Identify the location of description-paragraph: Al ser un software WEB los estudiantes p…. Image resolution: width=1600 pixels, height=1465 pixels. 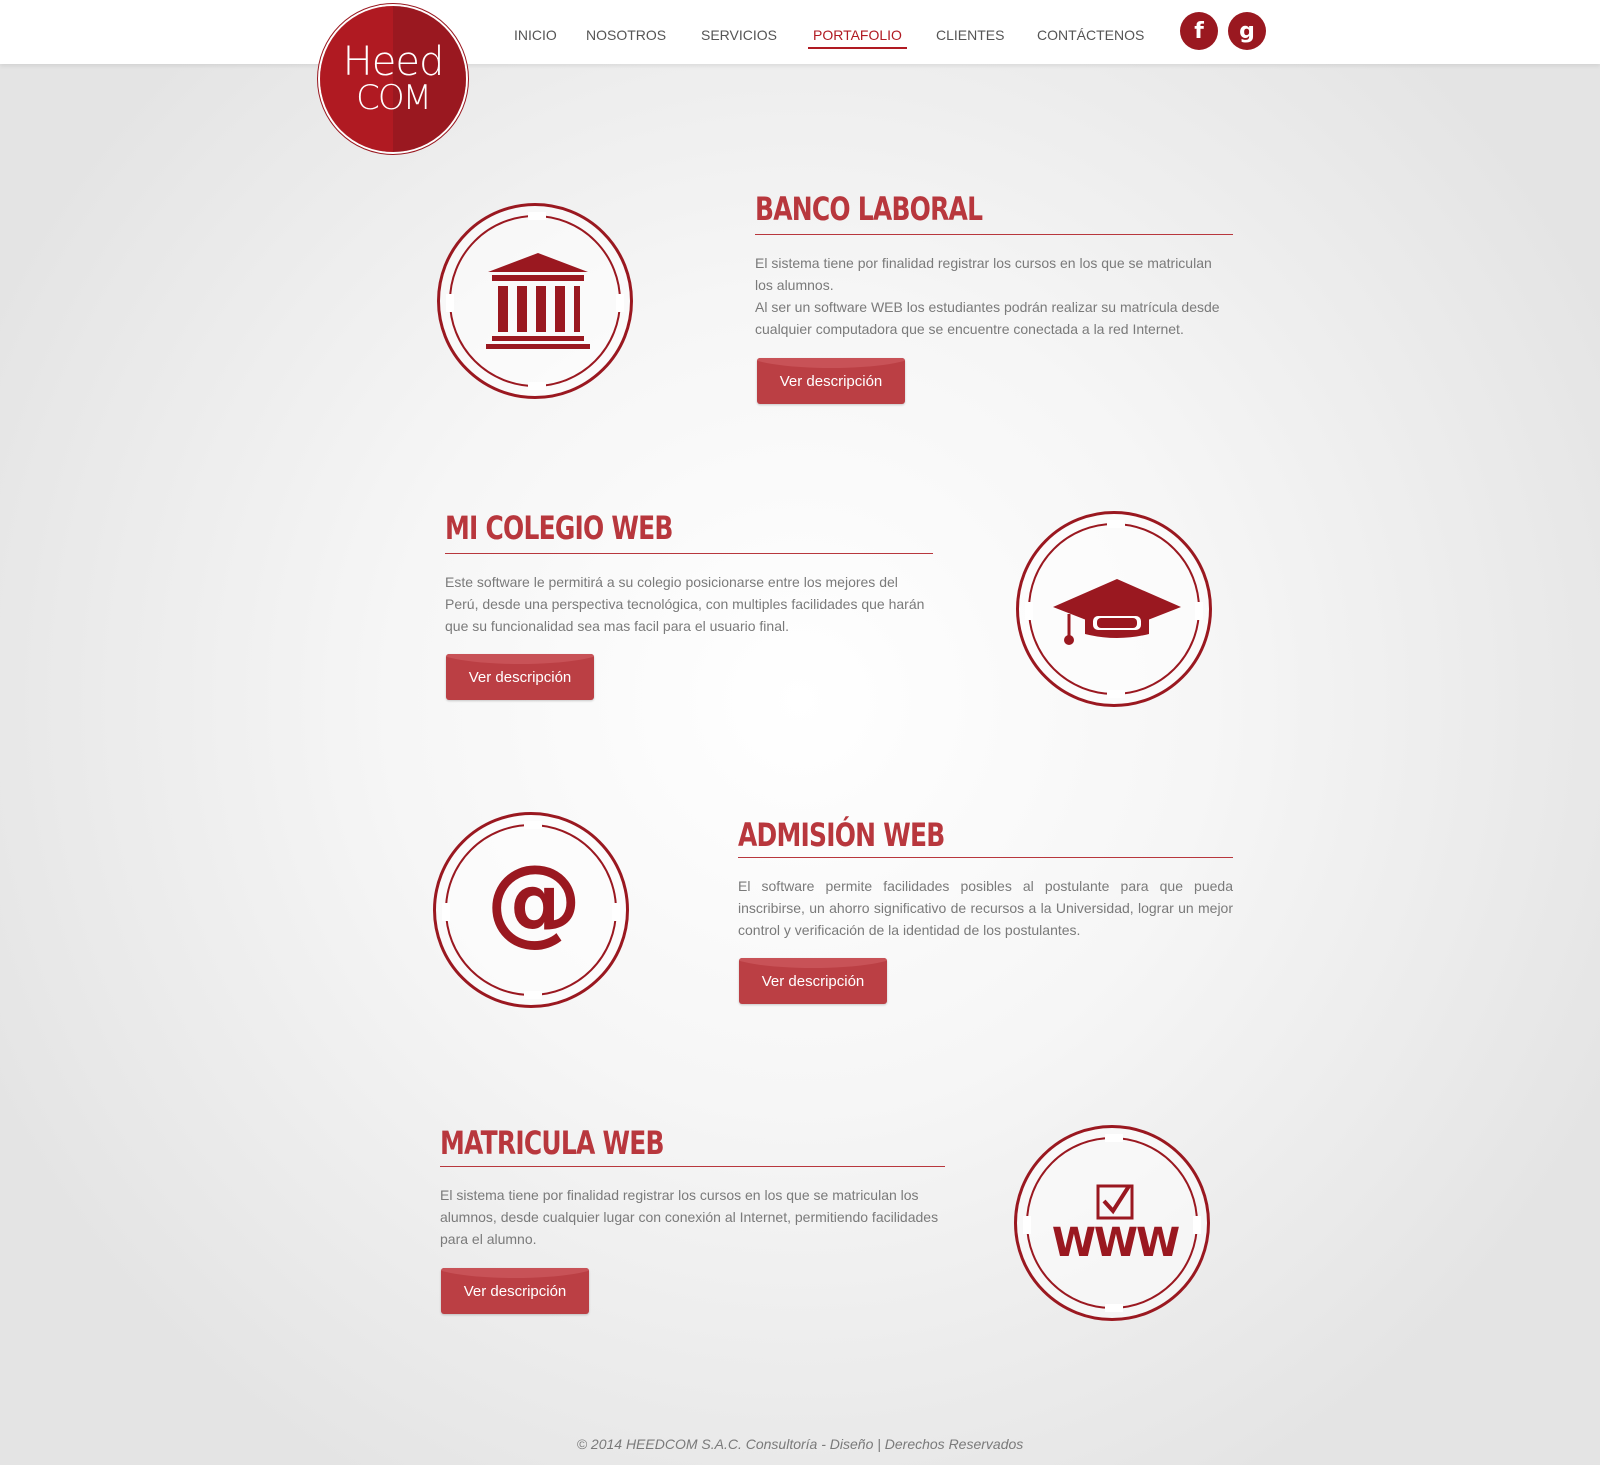
(987, 318).